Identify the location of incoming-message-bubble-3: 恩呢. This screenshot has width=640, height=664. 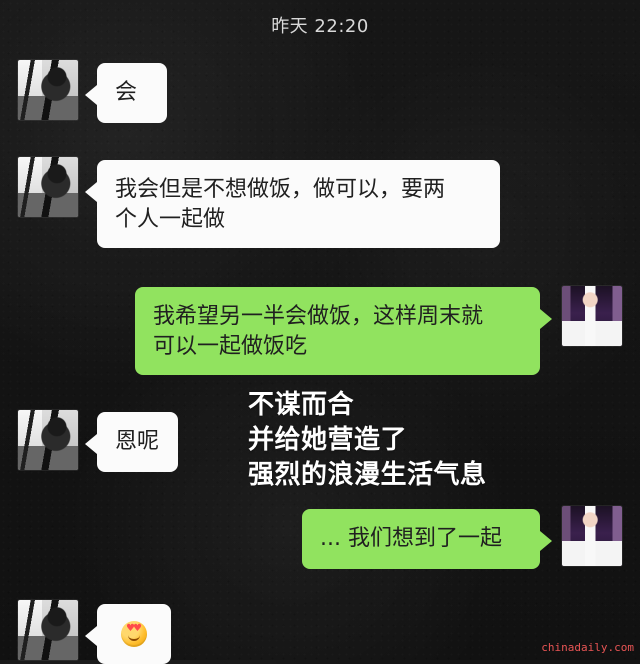
(131, 442).